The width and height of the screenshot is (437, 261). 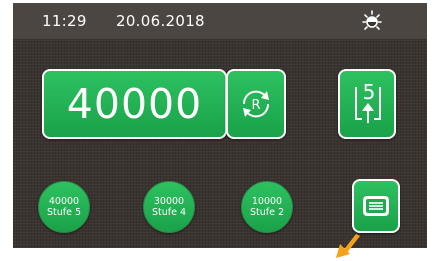 I want to click on status-bar: 11:29 20.06.2018, so click(x=220, y=21).